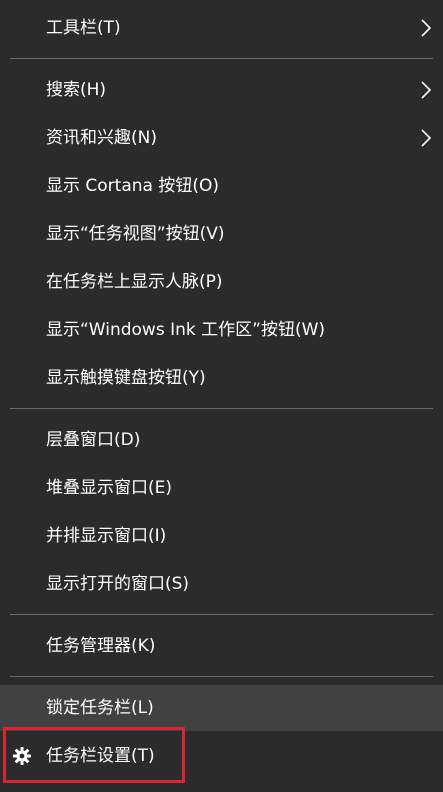 The image size is (443, 792). What do you see at coordinates (93, 440) in the screenshot?
I see `menu-item-label: 层叠窗口(D)` at bounding box center [93, 440].